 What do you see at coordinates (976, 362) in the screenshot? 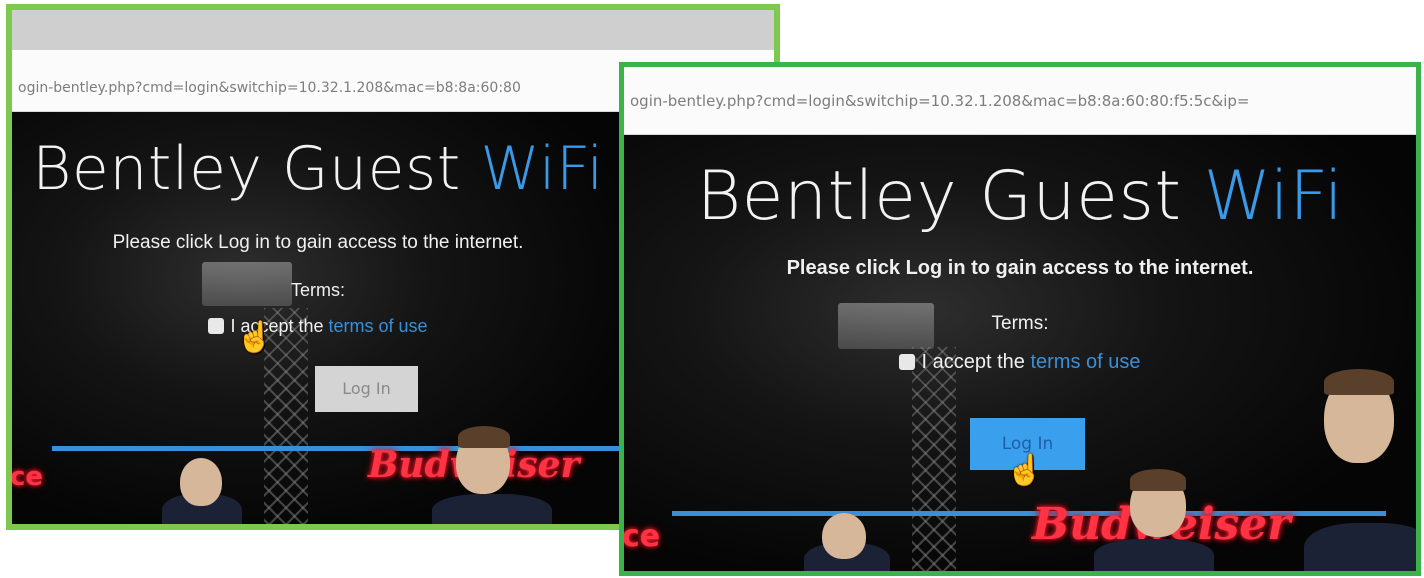
I see `accept-text: I accept the` at bounding box center [976, 362].